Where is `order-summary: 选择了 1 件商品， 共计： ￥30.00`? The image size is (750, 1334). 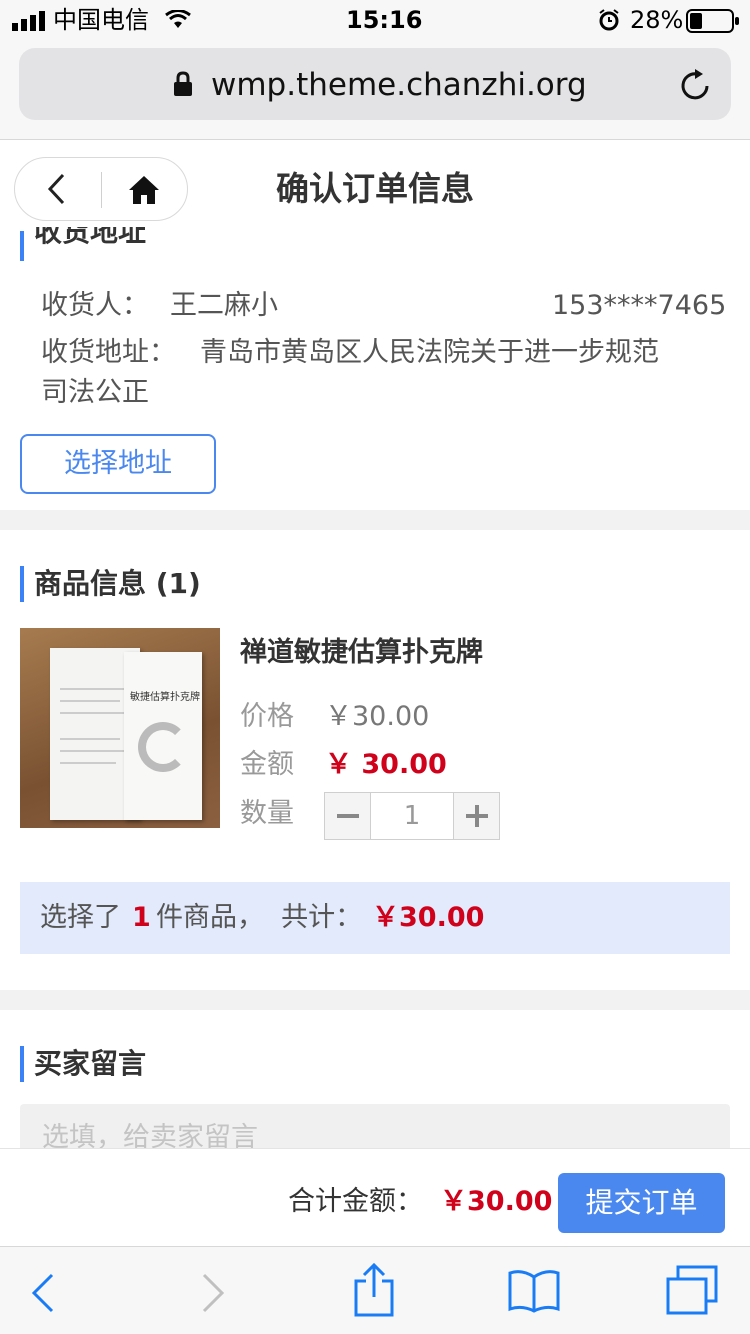
order-summary: 选择了 1 件商品， 共计： ￥30.00 is located at coordinates (375, 918).